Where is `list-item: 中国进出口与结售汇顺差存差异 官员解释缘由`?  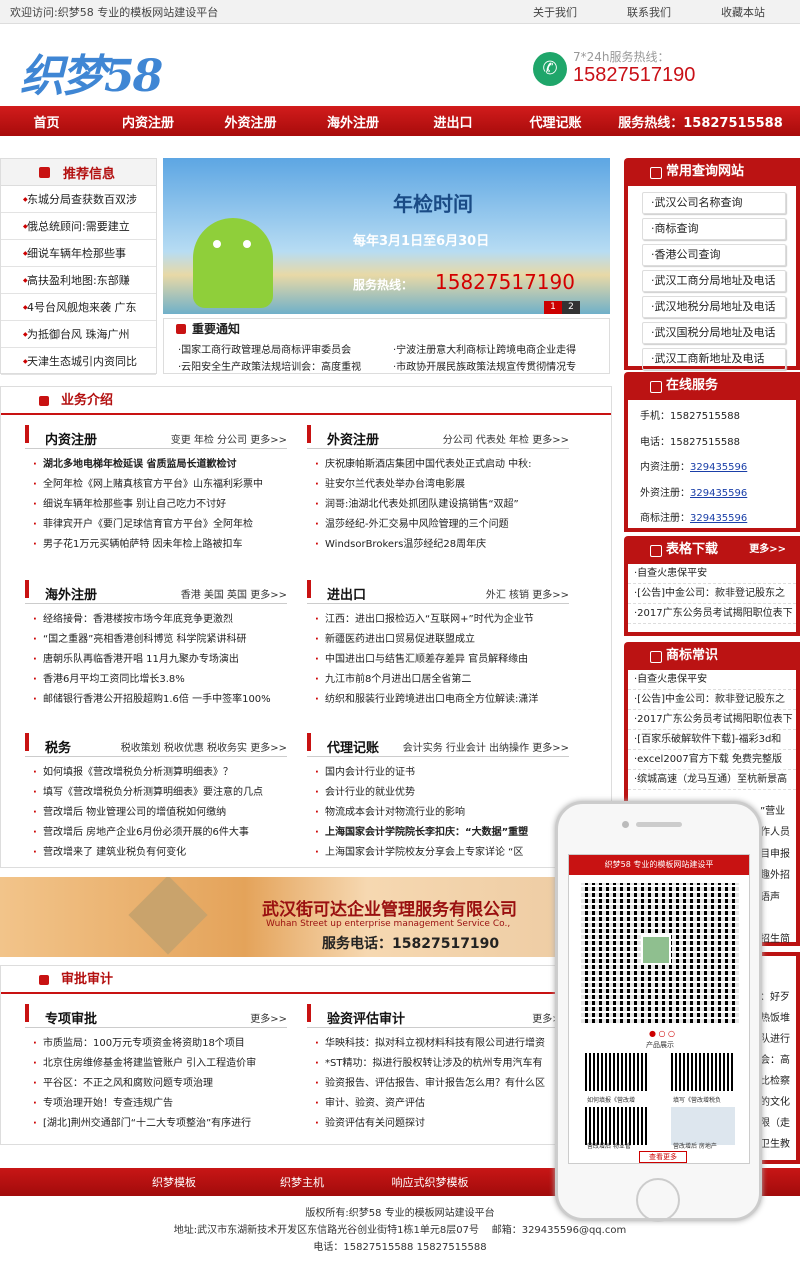 list-item: 中国进出口与结售汇顺差存差异 官员解释缘由 is located at coordinates (438, 660).